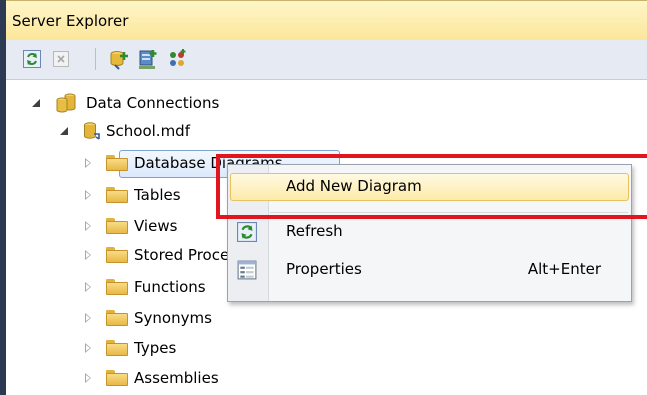 This screenshot has width=647, height=395. Describe the element at coordinates (324, 269) in the screenshot. I see `menu-item-label: Properties` at that location.